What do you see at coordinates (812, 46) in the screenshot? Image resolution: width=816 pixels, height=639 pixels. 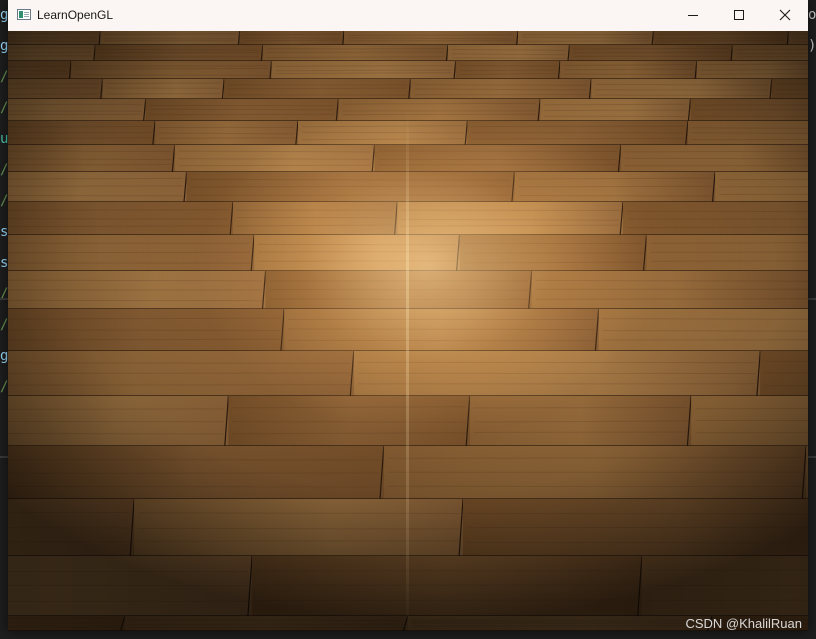 I see `code-line: )` at bounding box center [812, 46].